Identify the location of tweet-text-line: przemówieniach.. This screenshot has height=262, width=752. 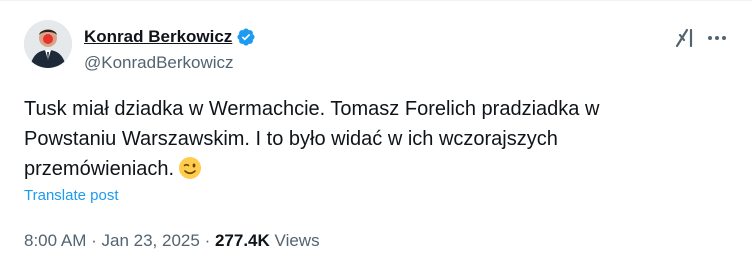
(374, 169).